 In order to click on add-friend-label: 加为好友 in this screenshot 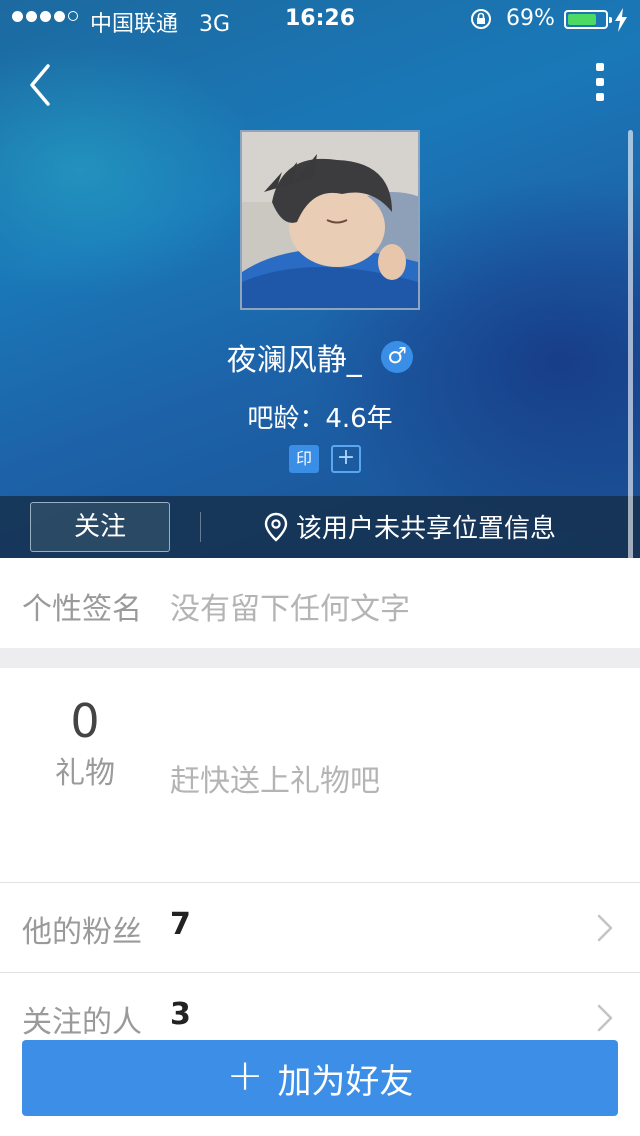, I will do `click(345, 1081)`.